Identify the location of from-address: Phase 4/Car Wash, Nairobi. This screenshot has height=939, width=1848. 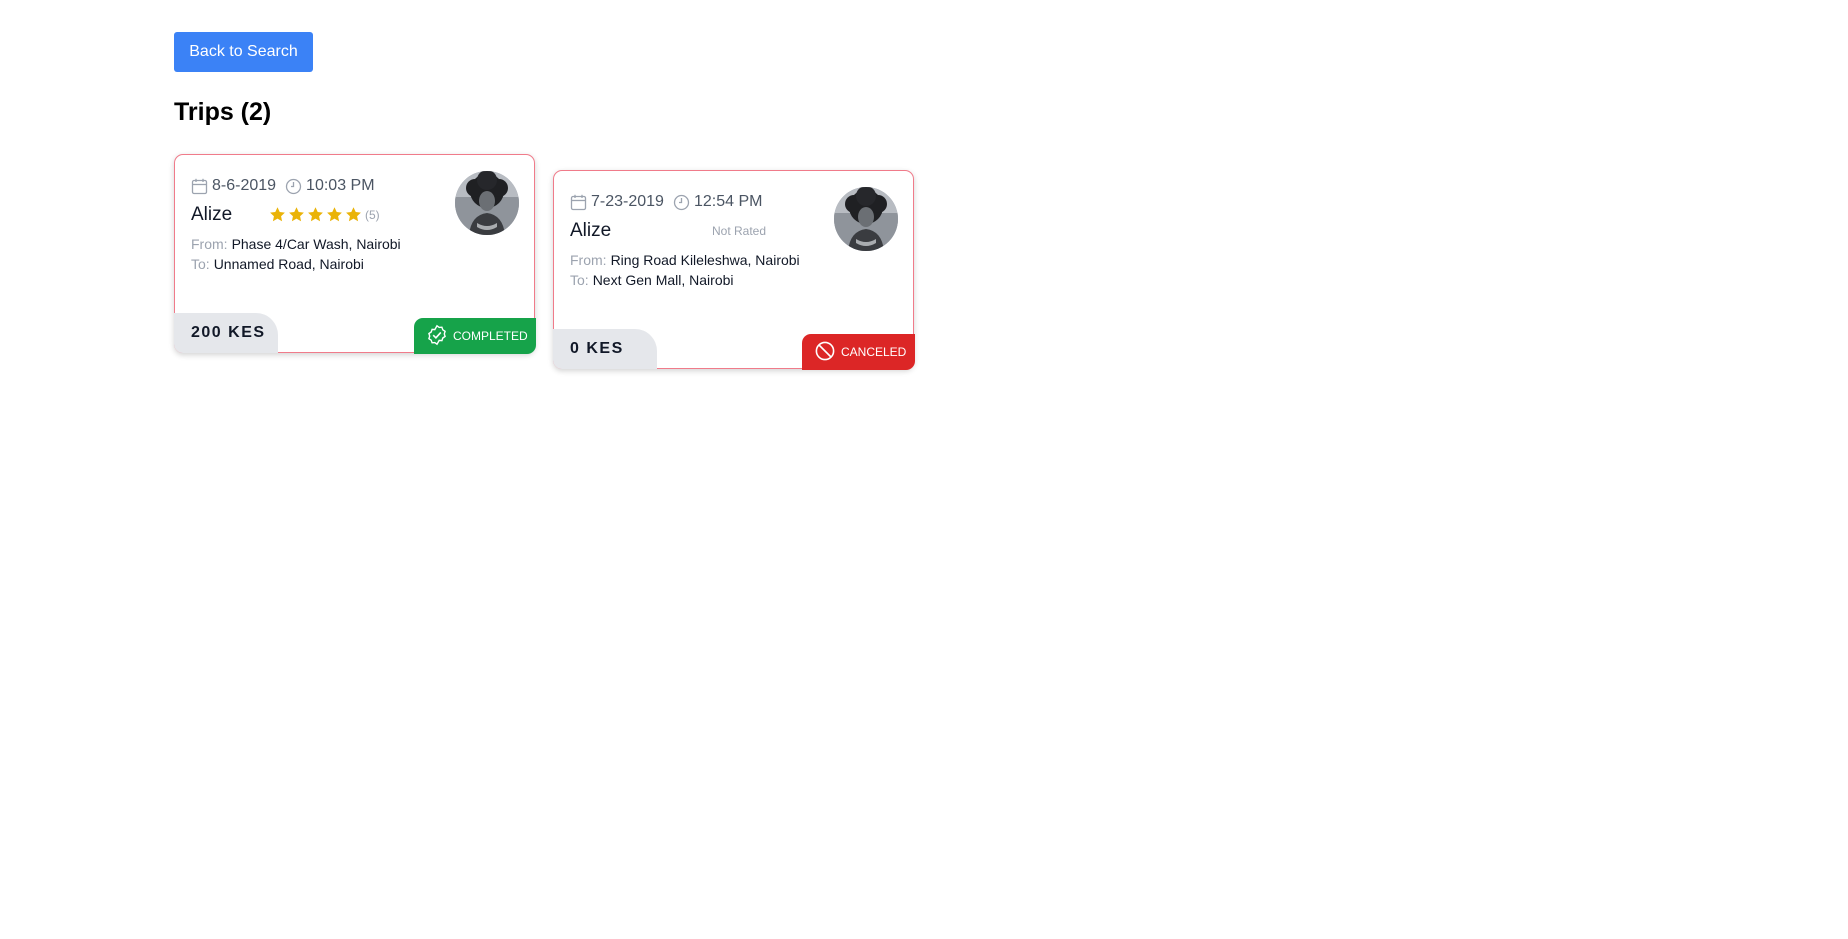
(316, 244).